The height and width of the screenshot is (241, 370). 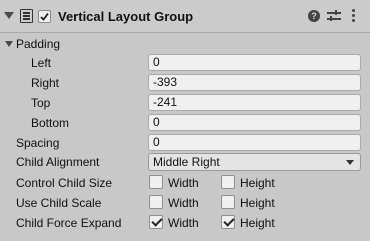 What do you see at coordinates (314, 16) in the screenshot?
I see `help-icon: ?` at bounding box center [314, 16].